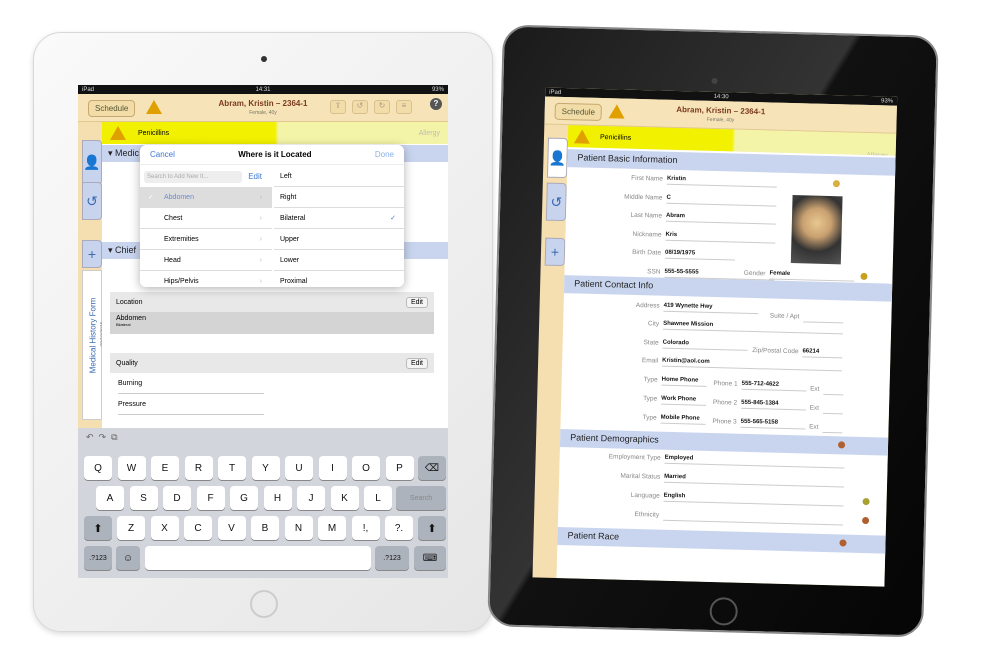  Describe the element at coordinates (339, 279) in the screenshot. I see `position-item: Proximal` at that location.